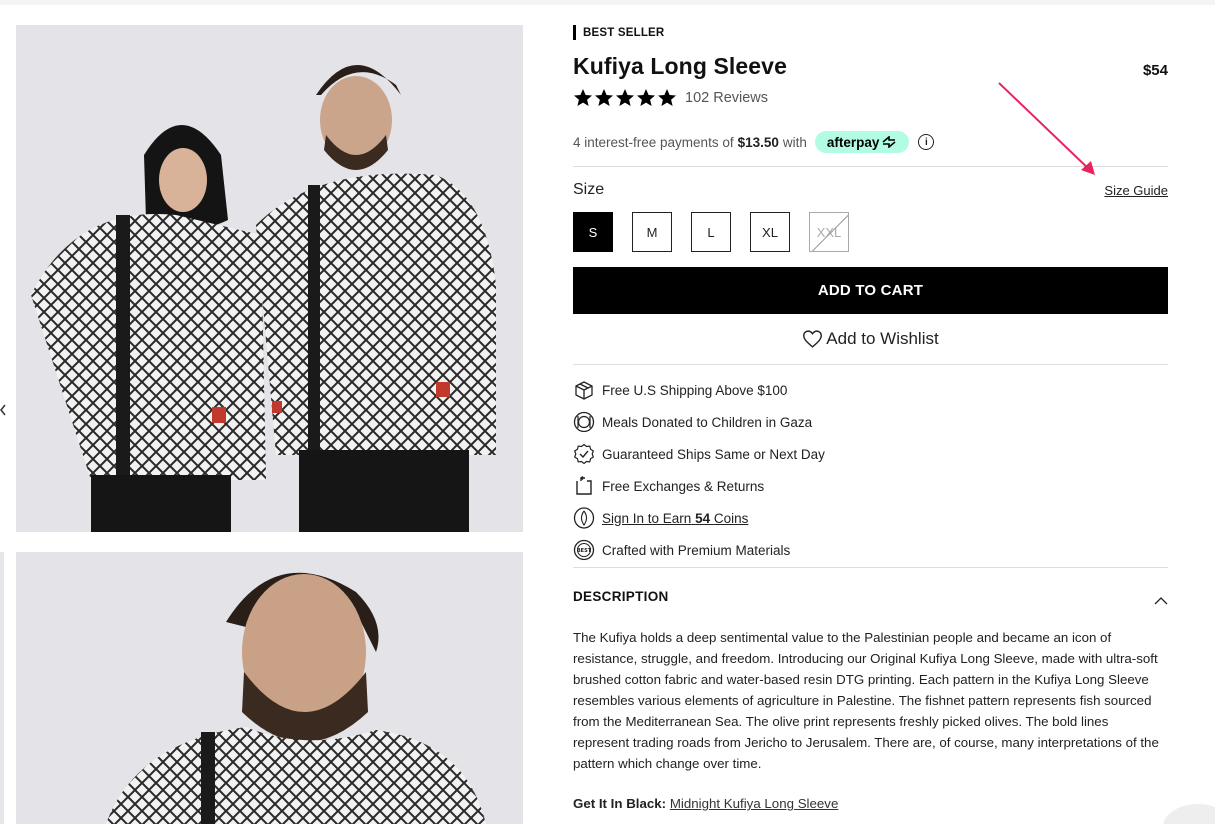 This screenshot has width=1215, height=824. What do you see at coordinates (683, 486) in the screenshot?
I see `feature-text: Free Exchanges & Returns` at bounding box center [683, 486].